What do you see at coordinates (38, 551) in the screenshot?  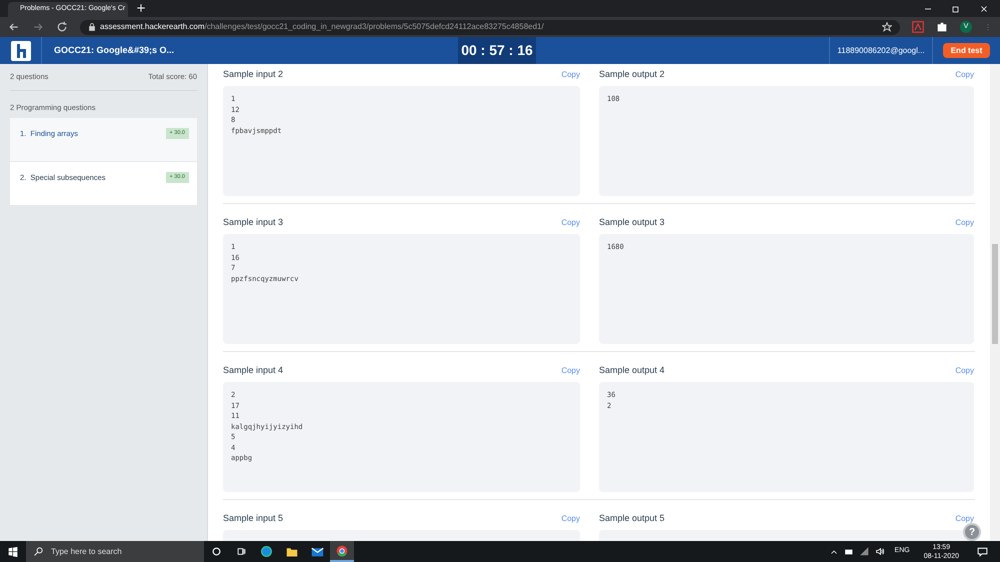 I see `search-icon` at bounding box center [38, 551].